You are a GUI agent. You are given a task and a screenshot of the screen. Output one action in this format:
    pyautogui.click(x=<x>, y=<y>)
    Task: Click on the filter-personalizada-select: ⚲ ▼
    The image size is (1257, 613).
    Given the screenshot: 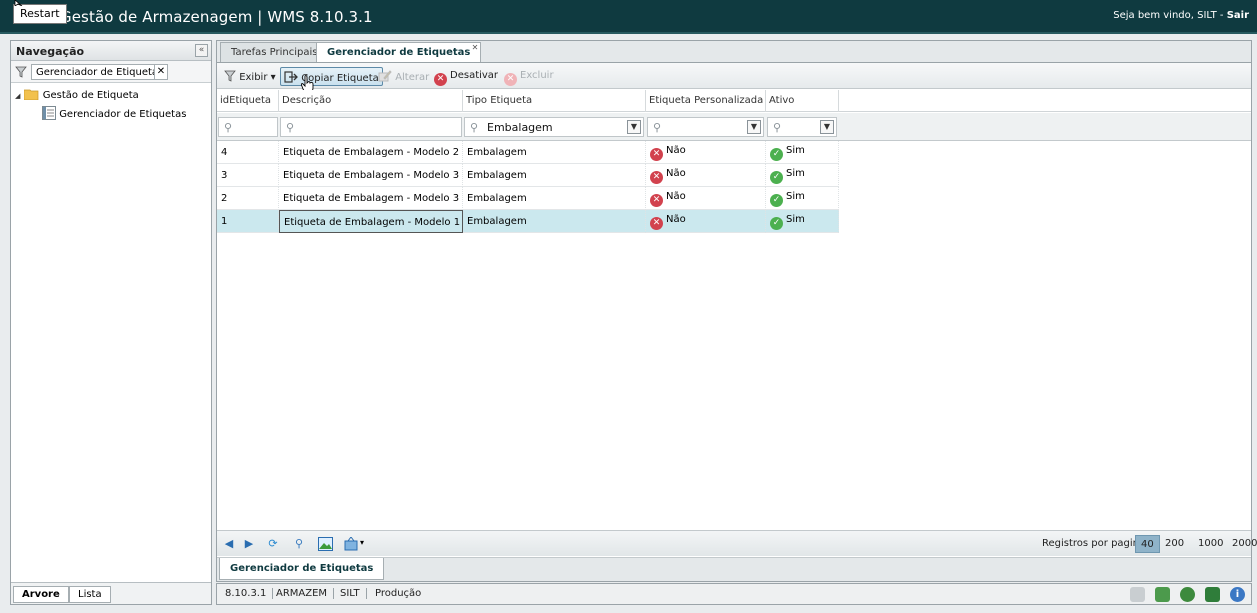 What is the action you would take?
    pyautogui.click(x=705, y=127)
    